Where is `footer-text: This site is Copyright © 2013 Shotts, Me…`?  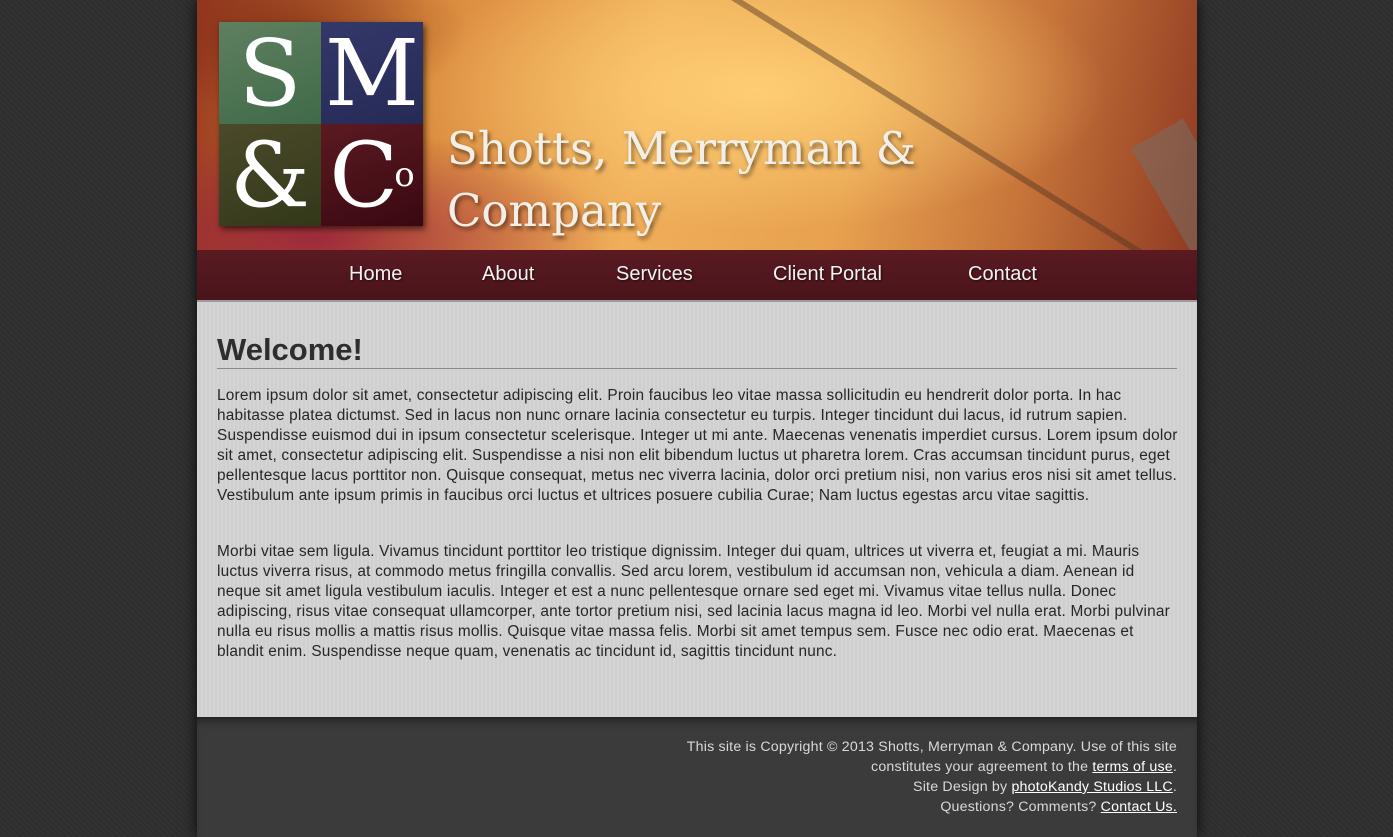 footer-text: This site is Copyright © 2013 Shotts, Me… is located at coordinates (917, 777).